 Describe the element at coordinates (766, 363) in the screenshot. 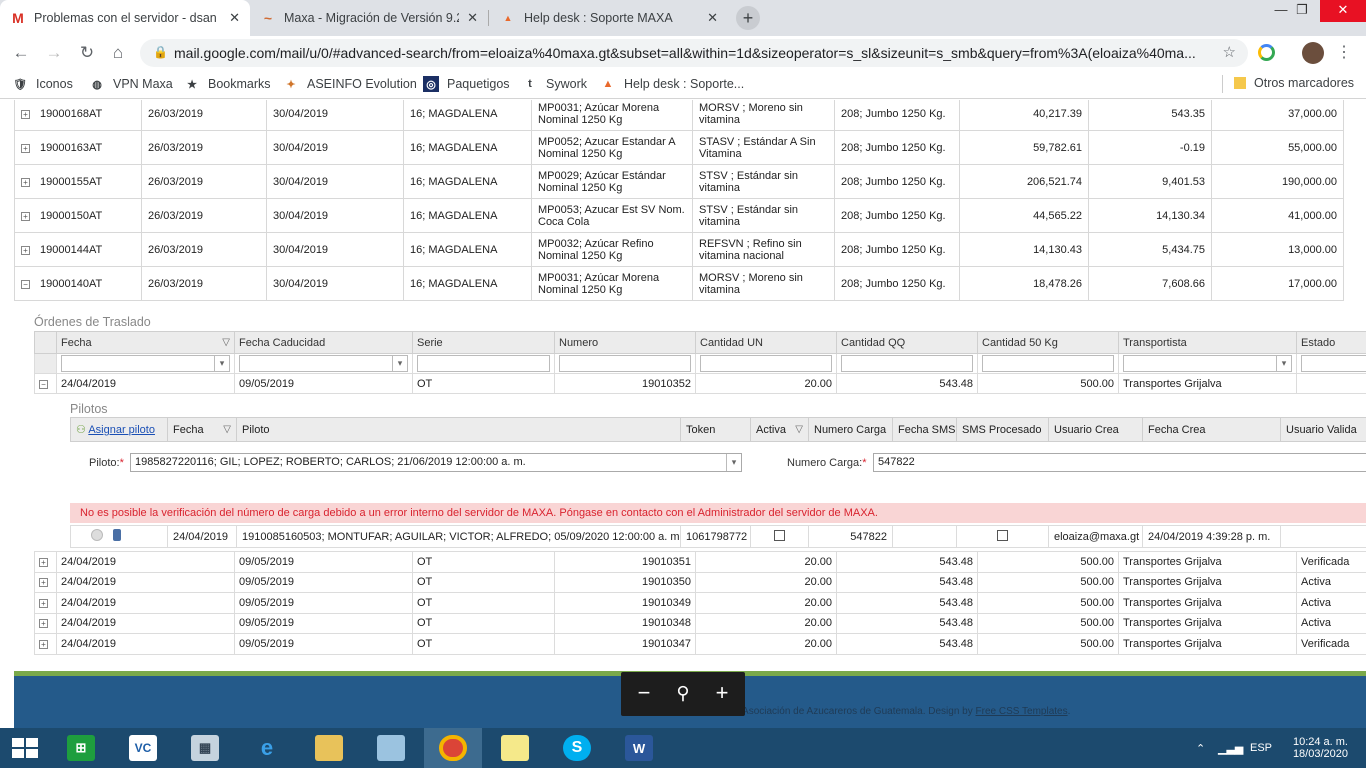

I see `filter-un-input` at that location.